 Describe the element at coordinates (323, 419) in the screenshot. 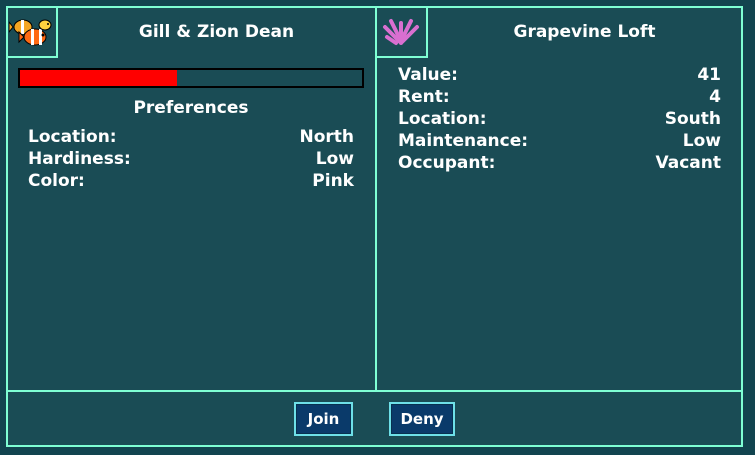

I see `join-button: Join` at that location.